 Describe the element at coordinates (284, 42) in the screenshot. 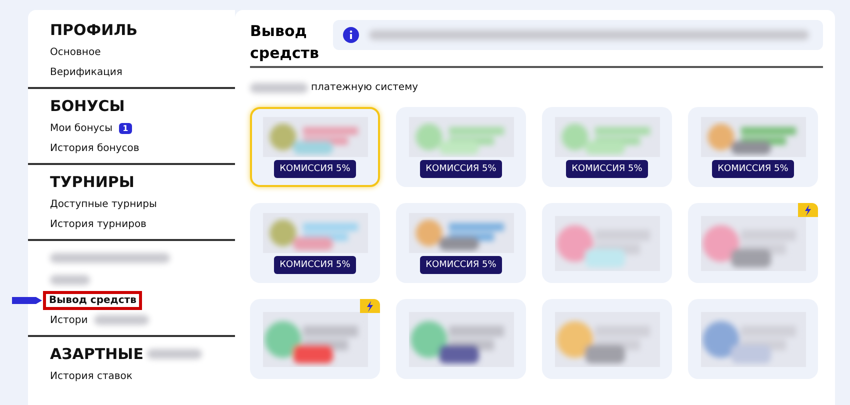

I see `page-title: Вывод средств` at that location.